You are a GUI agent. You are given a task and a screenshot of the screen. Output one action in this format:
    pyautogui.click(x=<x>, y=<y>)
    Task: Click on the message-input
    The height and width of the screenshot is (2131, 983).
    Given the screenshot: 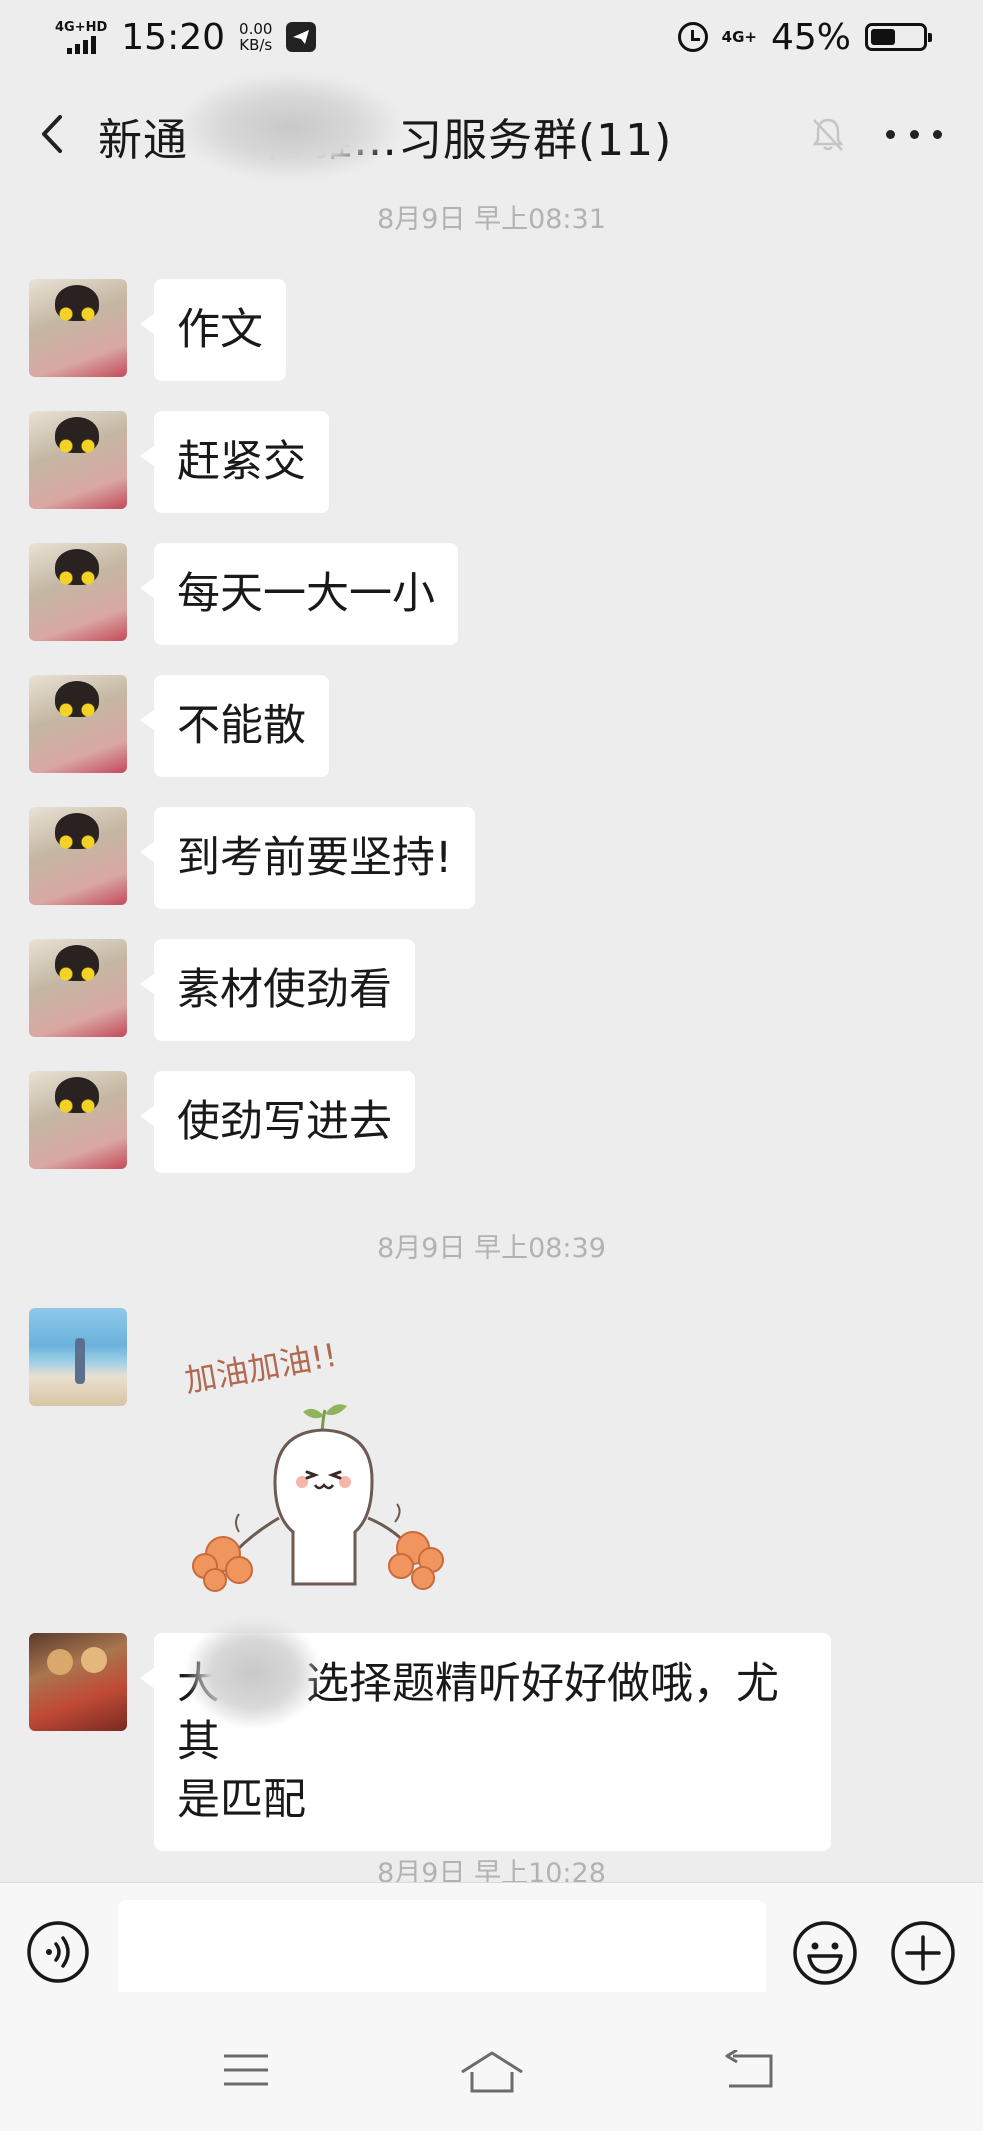 What is the action you would take?
    pyautogui.click(x=442, y=1949)
    